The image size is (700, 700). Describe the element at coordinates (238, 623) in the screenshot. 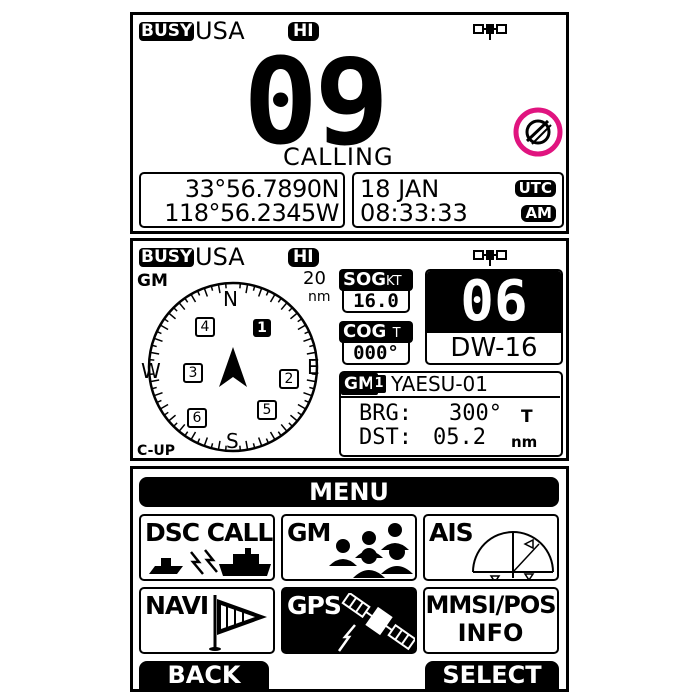

I see `flag-icon` at that location.